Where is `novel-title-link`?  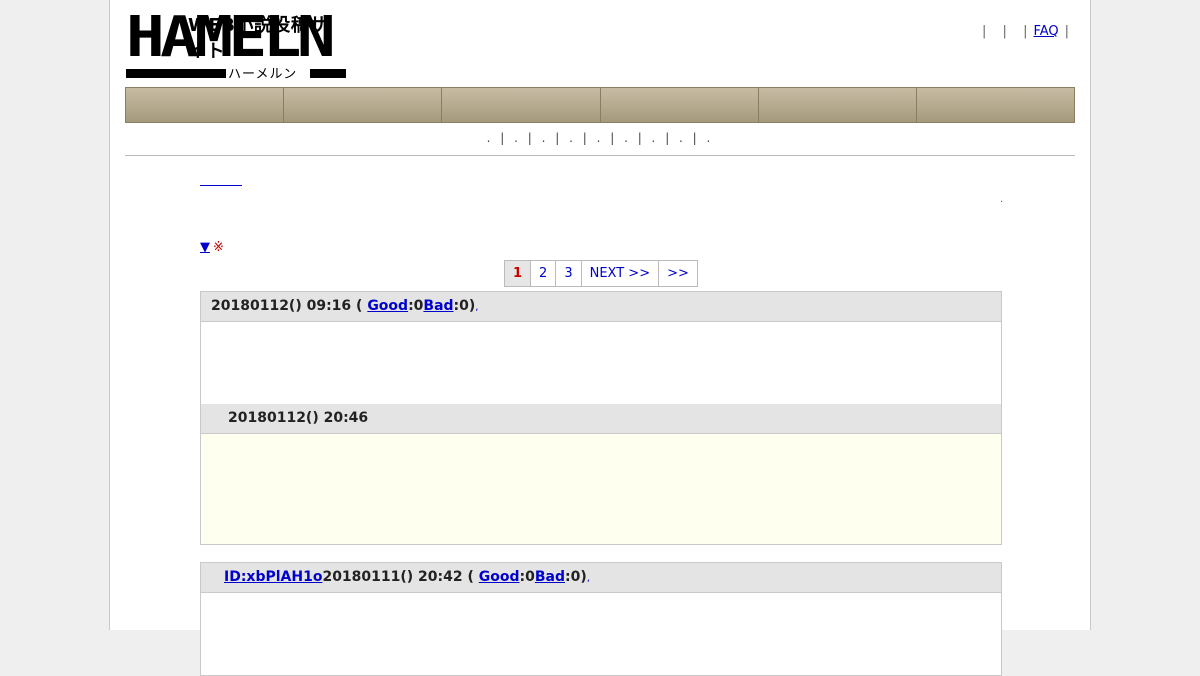 novel-title-link is located at coordinates (221, 178).